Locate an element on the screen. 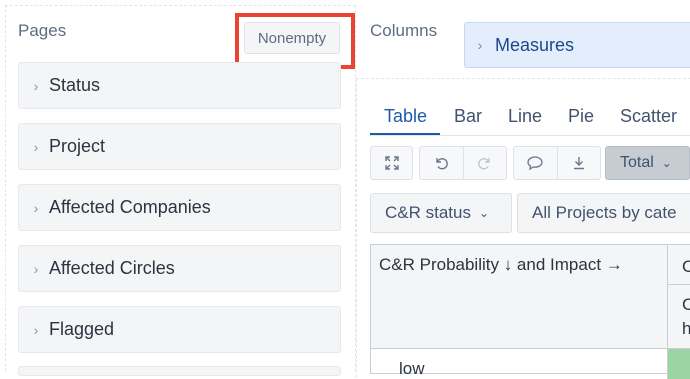  fullscreen-group is located at coordinates (391, 163).